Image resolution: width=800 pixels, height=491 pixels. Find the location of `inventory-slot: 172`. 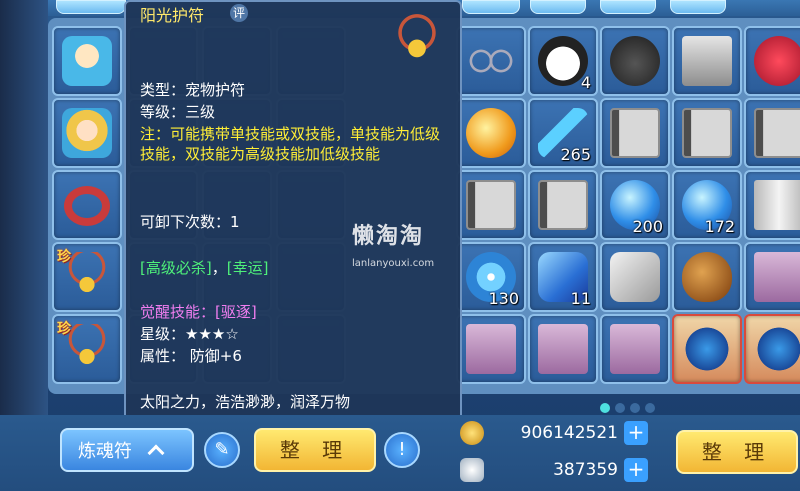

inventory-slot: 172 is located at coordinates (707, 205).